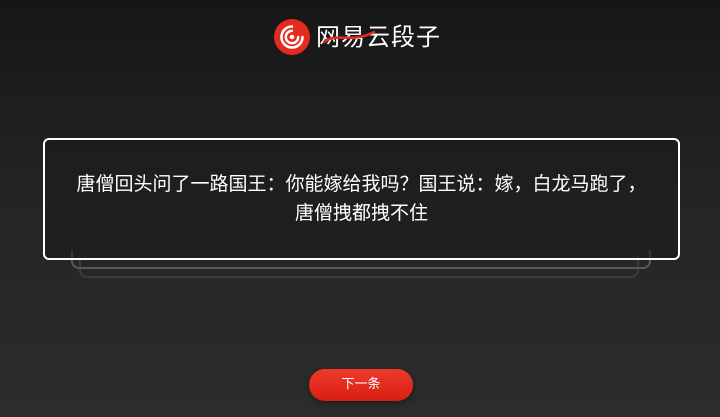  I want to click on next-joke-button: 下一条, so click(361, 385).